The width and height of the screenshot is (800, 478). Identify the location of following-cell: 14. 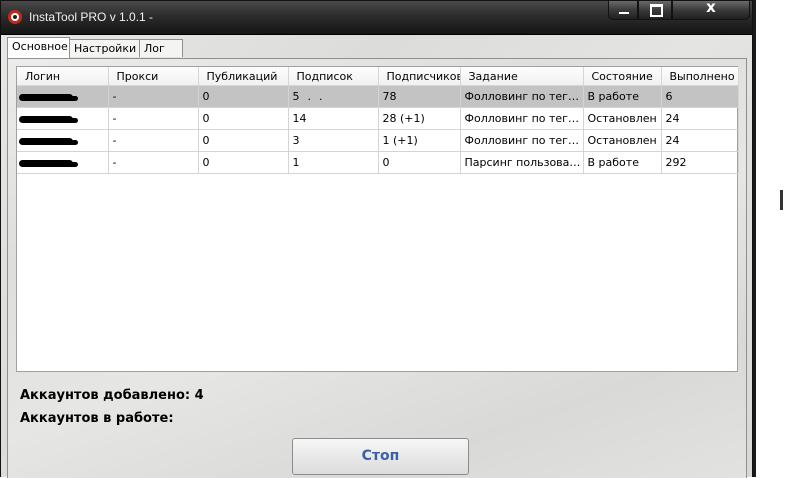
(333, 118).